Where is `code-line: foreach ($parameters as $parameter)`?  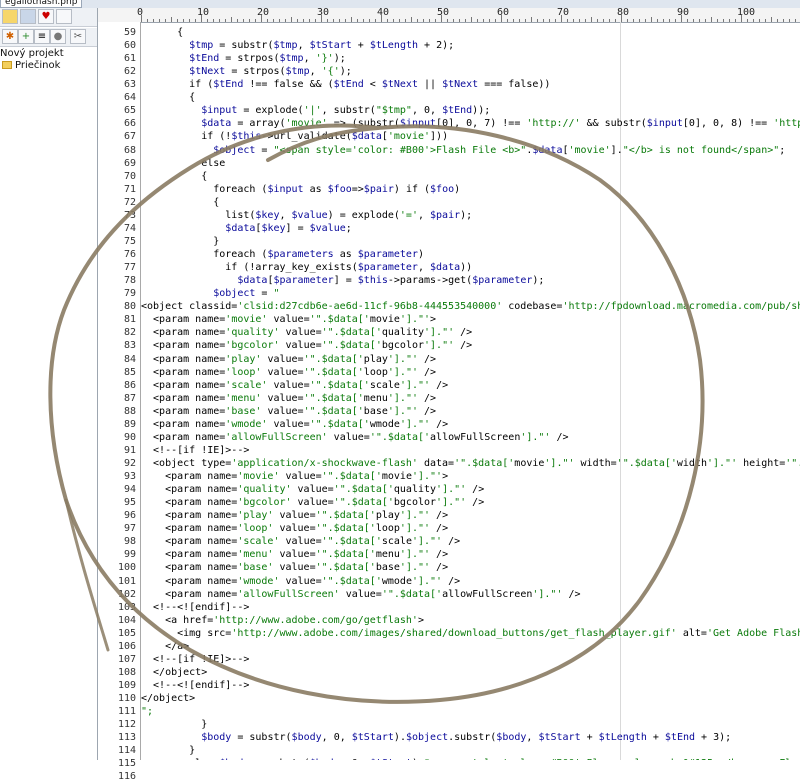 code-line: foreach ($parameters as $parameter) is located at coordinates (282, 254).